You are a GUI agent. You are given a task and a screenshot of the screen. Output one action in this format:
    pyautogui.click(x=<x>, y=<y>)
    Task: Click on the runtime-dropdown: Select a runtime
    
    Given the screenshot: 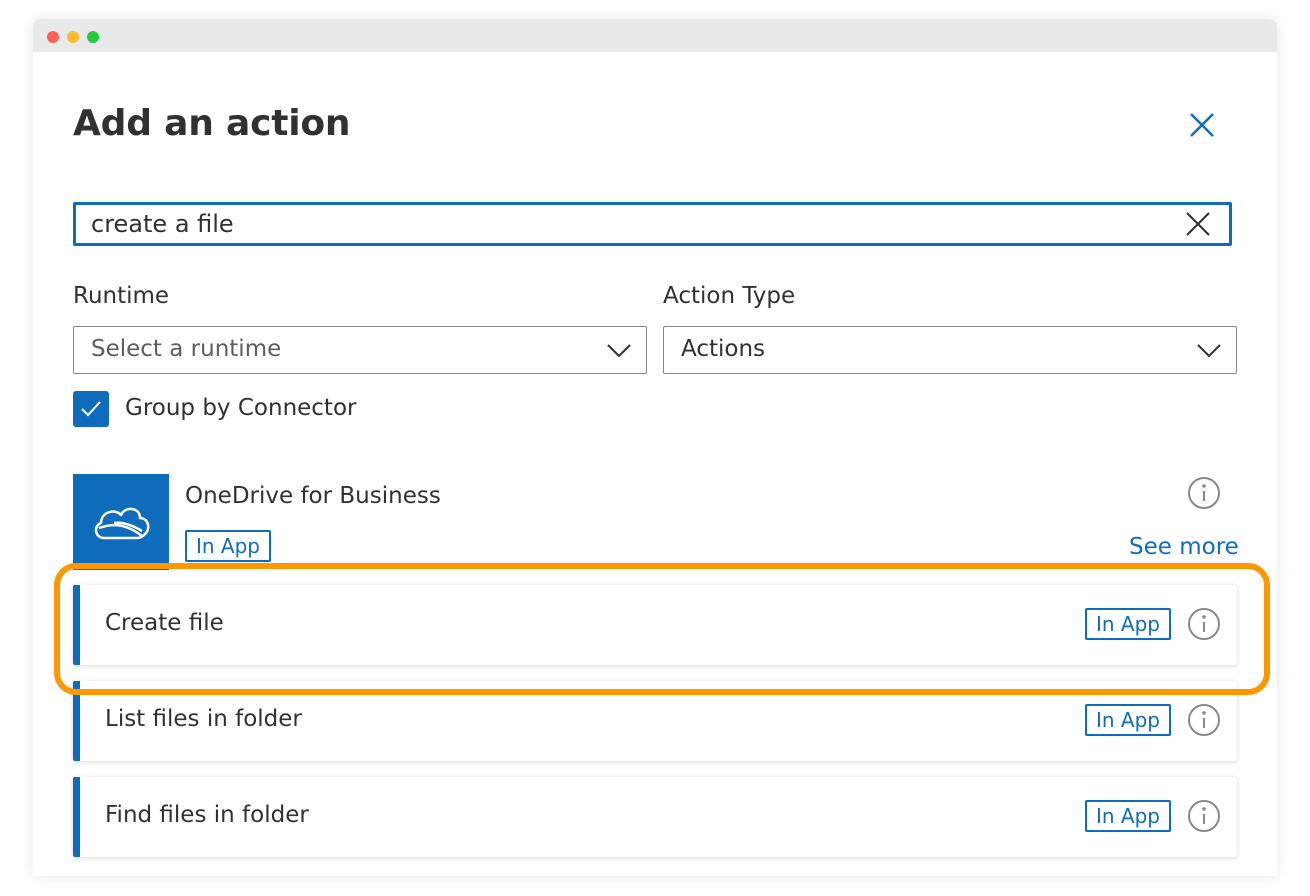 What is the action you would take?
    pyautogui.click(x=360, y=350)
    